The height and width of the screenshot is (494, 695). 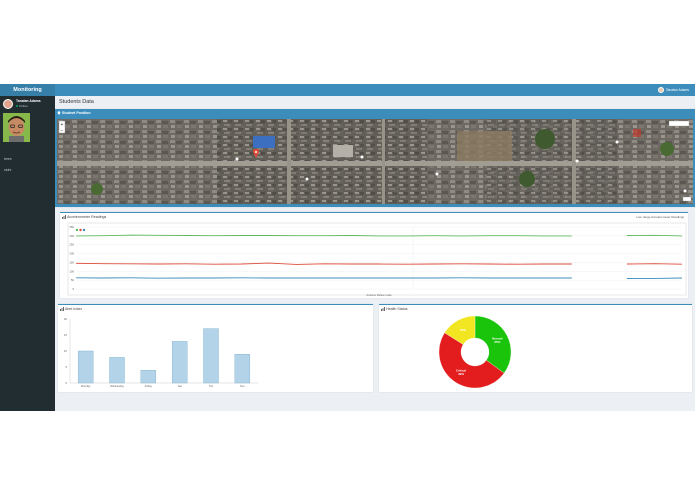 What do you see at coordinates (17, 106) in the screenshot?
I see `online-dot-icon` at bounding box center [17, 106].